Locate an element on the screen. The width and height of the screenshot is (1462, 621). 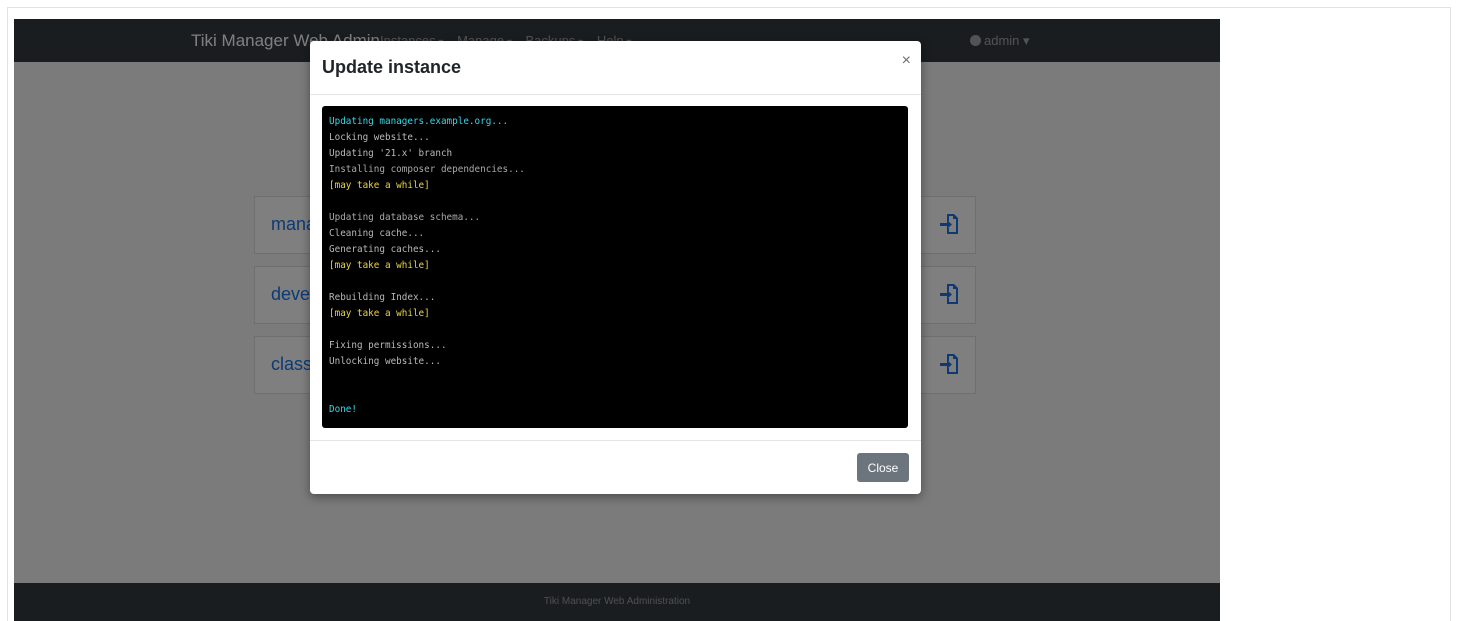
log-line: Done! is located at coordinates (343, 409).